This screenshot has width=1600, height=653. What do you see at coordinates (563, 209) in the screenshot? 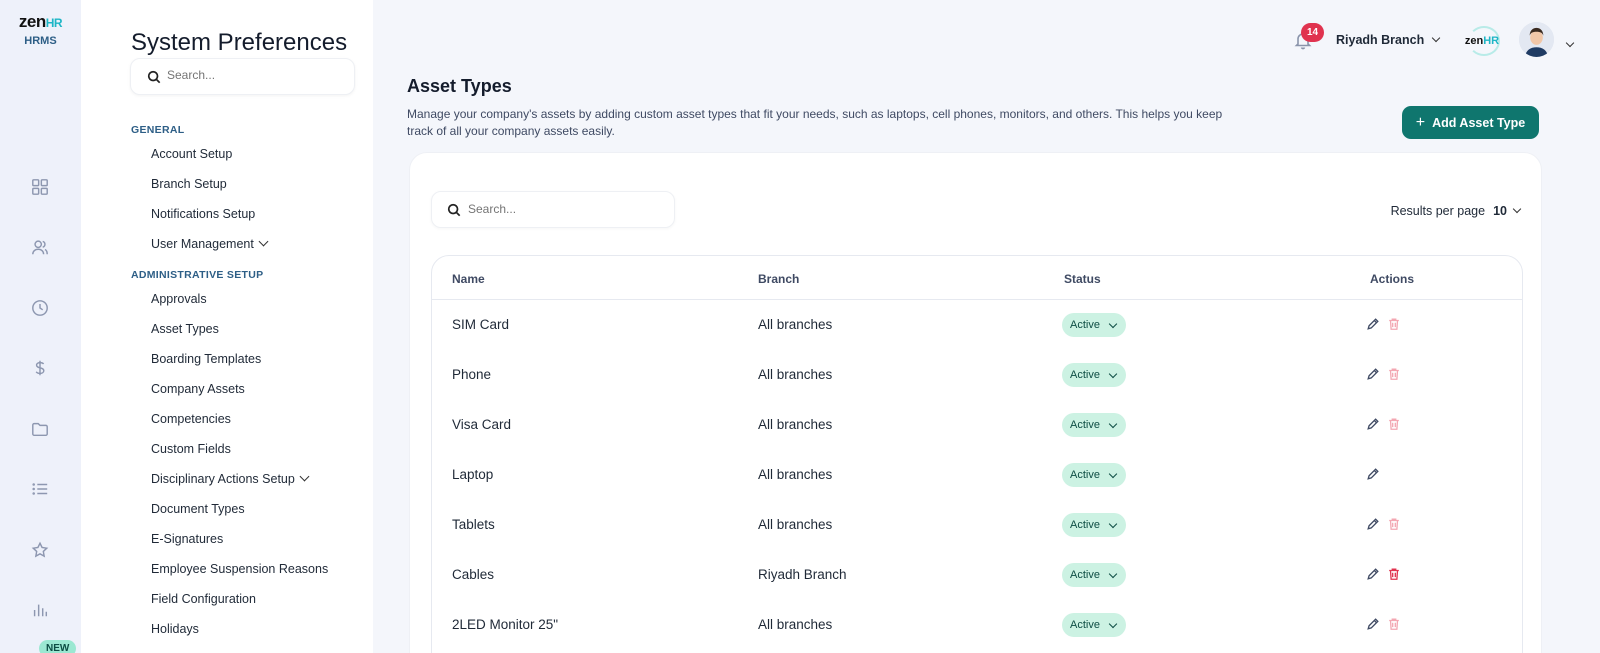
I see `table-search-input` at bounding box center [563, 209].